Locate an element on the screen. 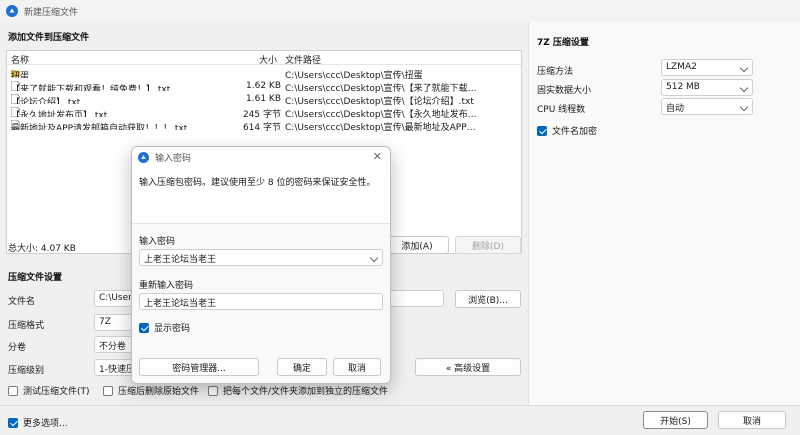 The width and height of the screenshot is (800, 435). threads-value: 自动 is located at coordinates (675, 109).